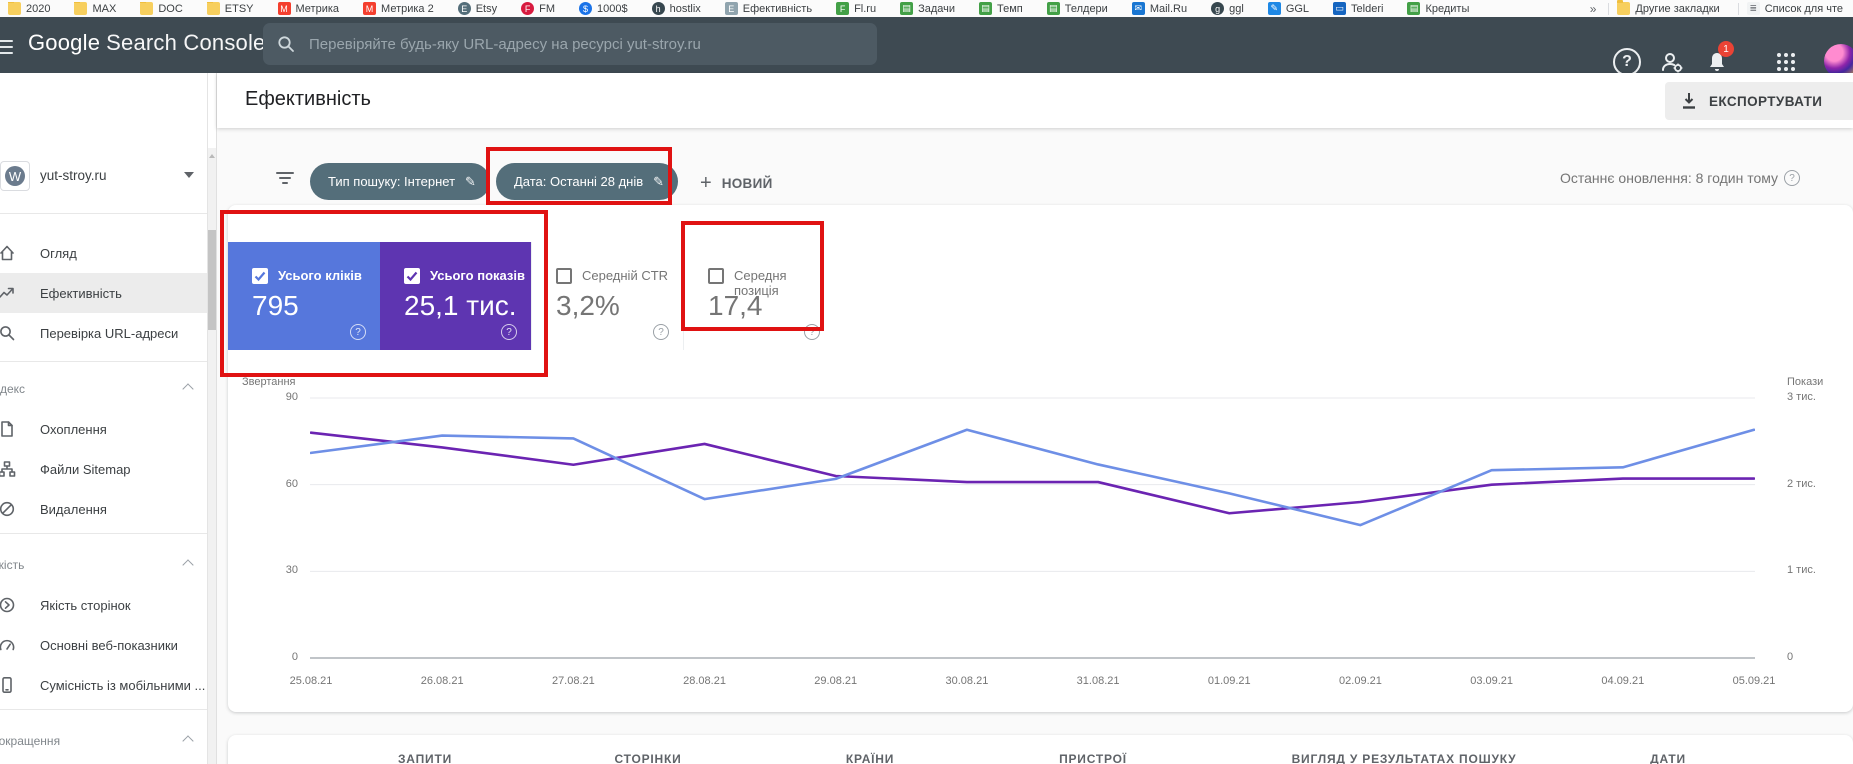 Image resolution: width=1853 pixels, height=764 pixels. I want to click on gsc-logo: Google Search Console, so click(147, 43).